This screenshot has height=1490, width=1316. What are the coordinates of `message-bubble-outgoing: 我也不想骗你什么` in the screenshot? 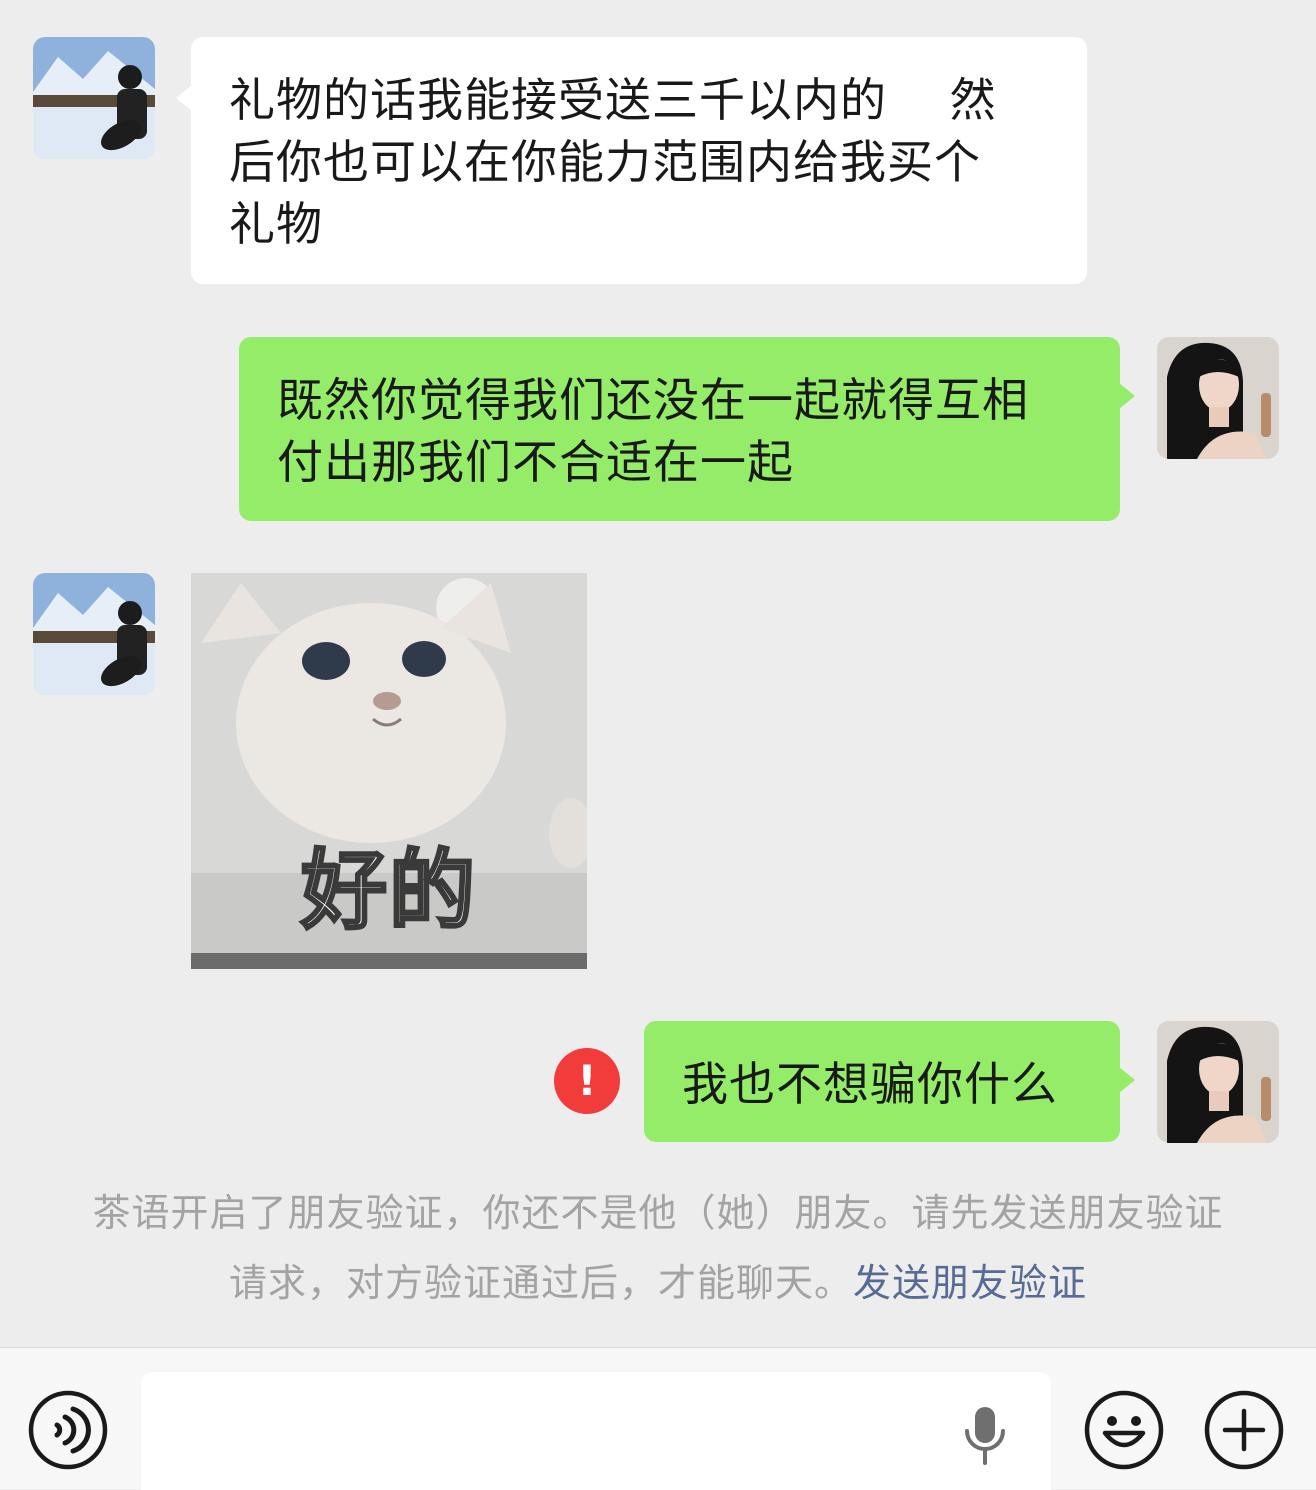 It's located at (889, 1081).